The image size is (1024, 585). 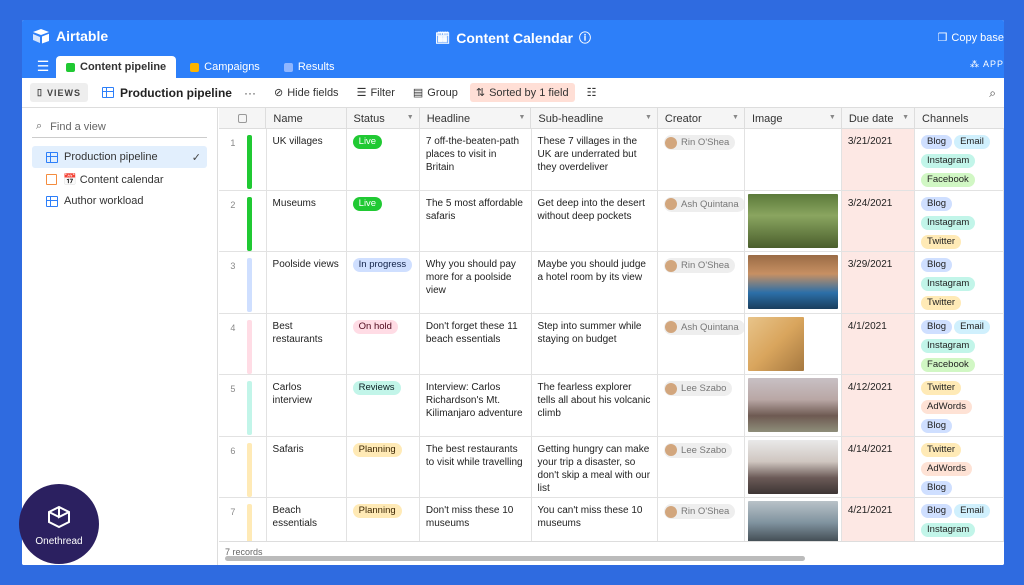 What do you see at coordinates (594, 118) in the screenshot?
I see `column-header-sub-headline: Sub-headline ▼` at bounding box center [594, 118].